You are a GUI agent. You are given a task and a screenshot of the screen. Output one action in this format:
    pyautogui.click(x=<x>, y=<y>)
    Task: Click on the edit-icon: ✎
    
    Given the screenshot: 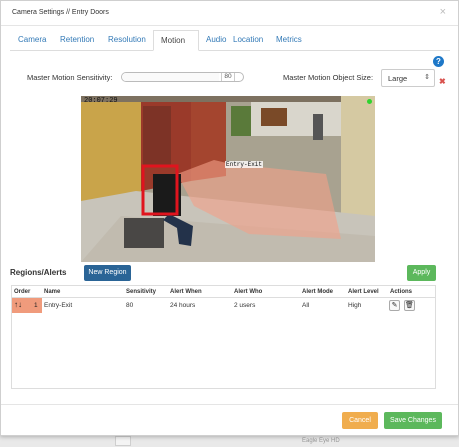 What is the action you would take?
    pyautogui.click(x=394, y=305)
    